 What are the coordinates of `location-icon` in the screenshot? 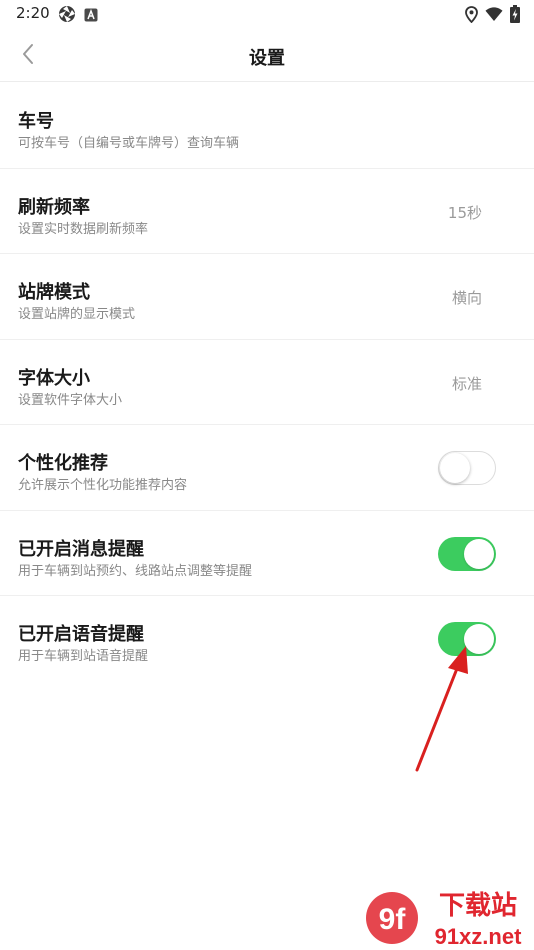 It's located at (471, 16).